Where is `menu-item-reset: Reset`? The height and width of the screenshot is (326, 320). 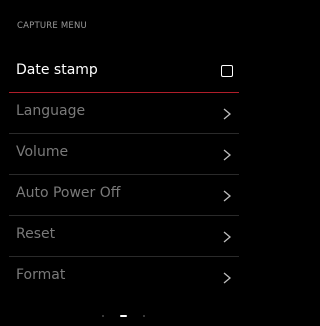
menu-item-reset: Reset is located at coordinates (123, 238).